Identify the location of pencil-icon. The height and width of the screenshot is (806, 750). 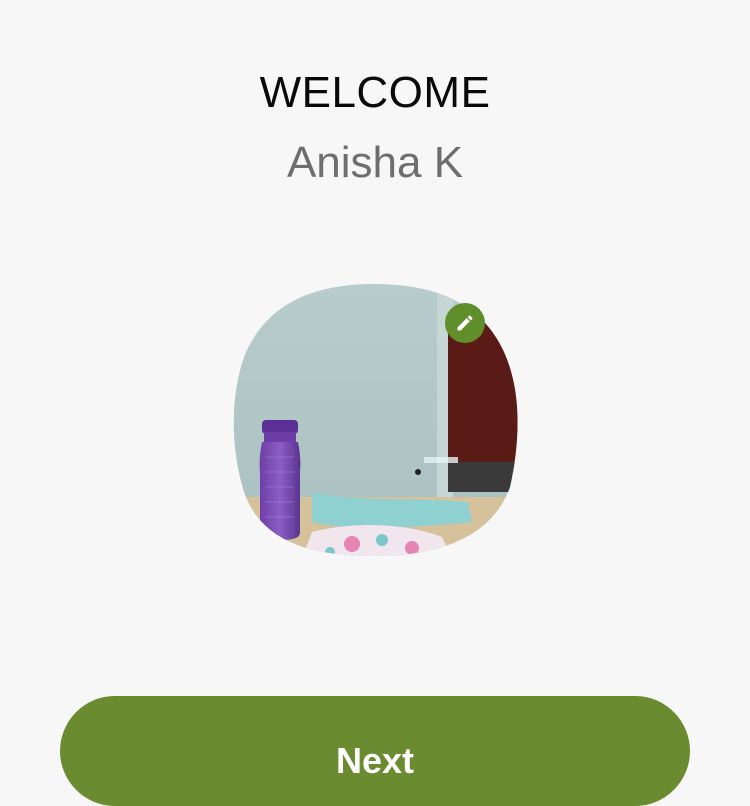
(465, 323).